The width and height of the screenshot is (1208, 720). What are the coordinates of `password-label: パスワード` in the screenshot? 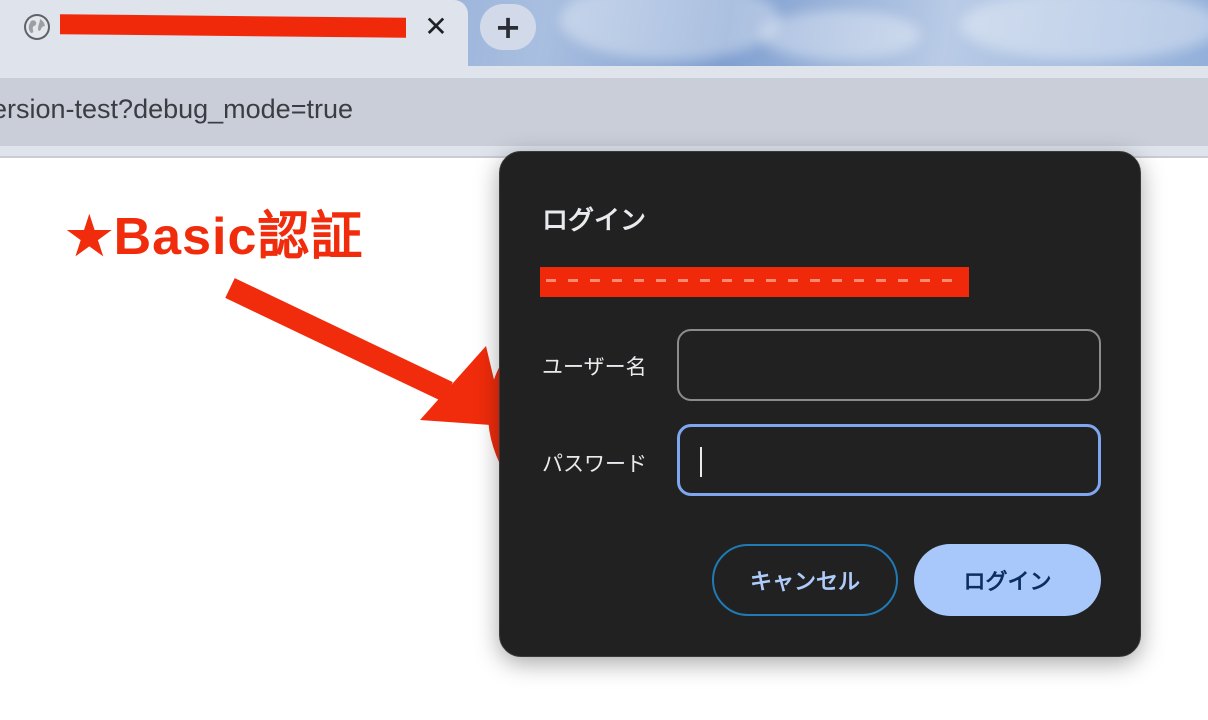 It's located at (594, 464).